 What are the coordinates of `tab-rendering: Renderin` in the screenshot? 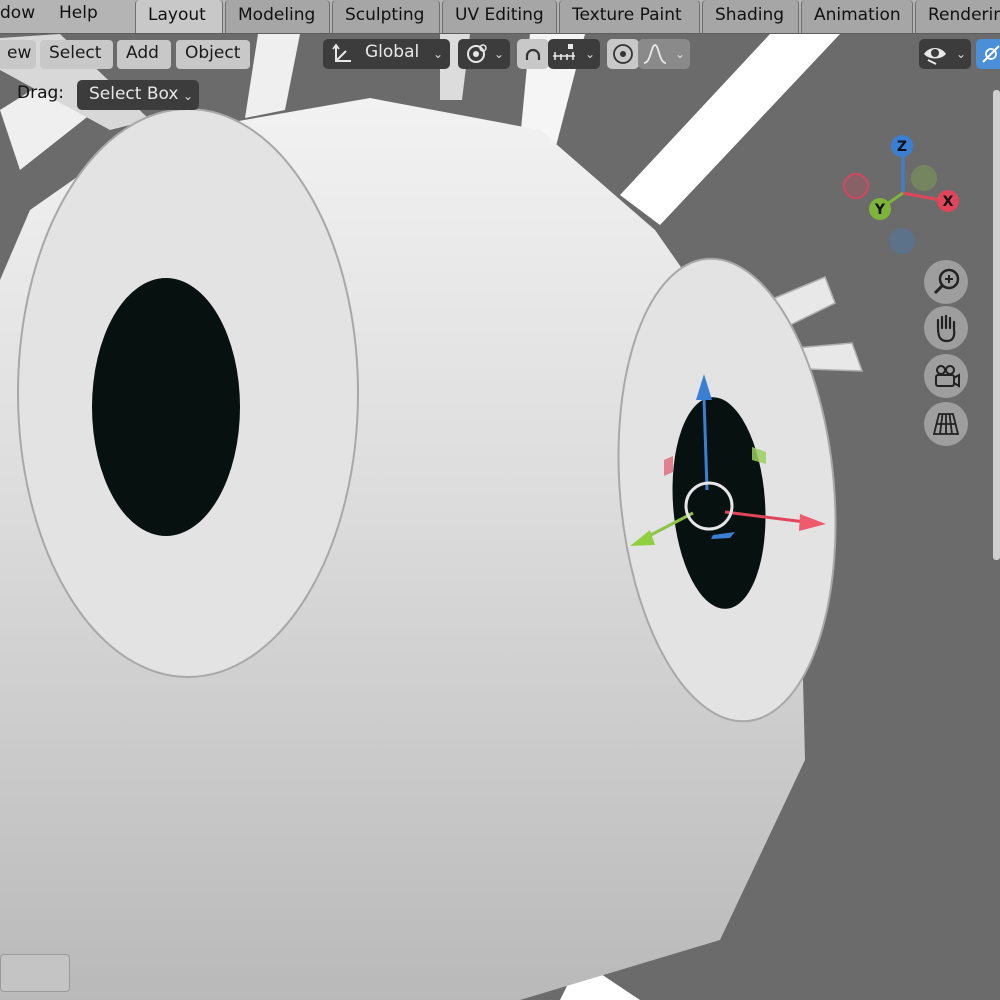 It's located at (957, 16).